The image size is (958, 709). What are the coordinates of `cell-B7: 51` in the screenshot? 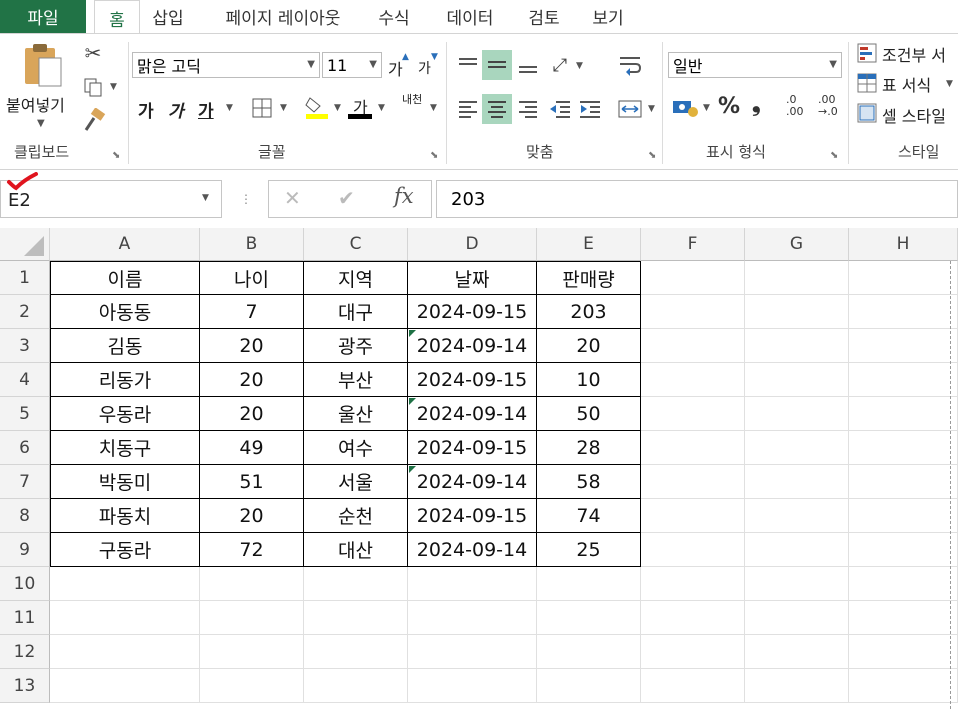 It's located at (252, 482).